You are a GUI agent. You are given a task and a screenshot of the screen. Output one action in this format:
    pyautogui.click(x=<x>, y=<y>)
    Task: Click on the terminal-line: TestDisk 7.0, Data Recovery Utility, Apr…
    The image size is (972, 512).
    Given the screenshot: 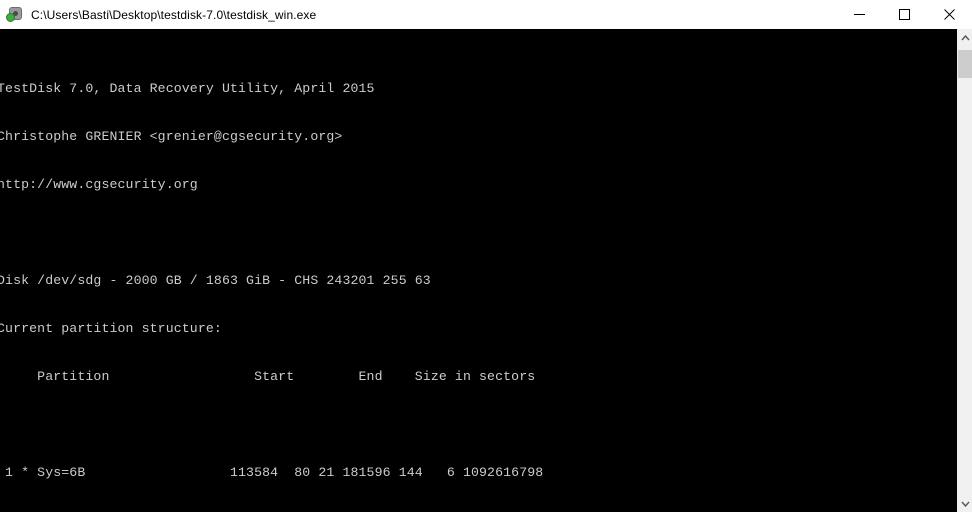 What is the action you would take?
    pyautogui.click(x=187, y=88)
    